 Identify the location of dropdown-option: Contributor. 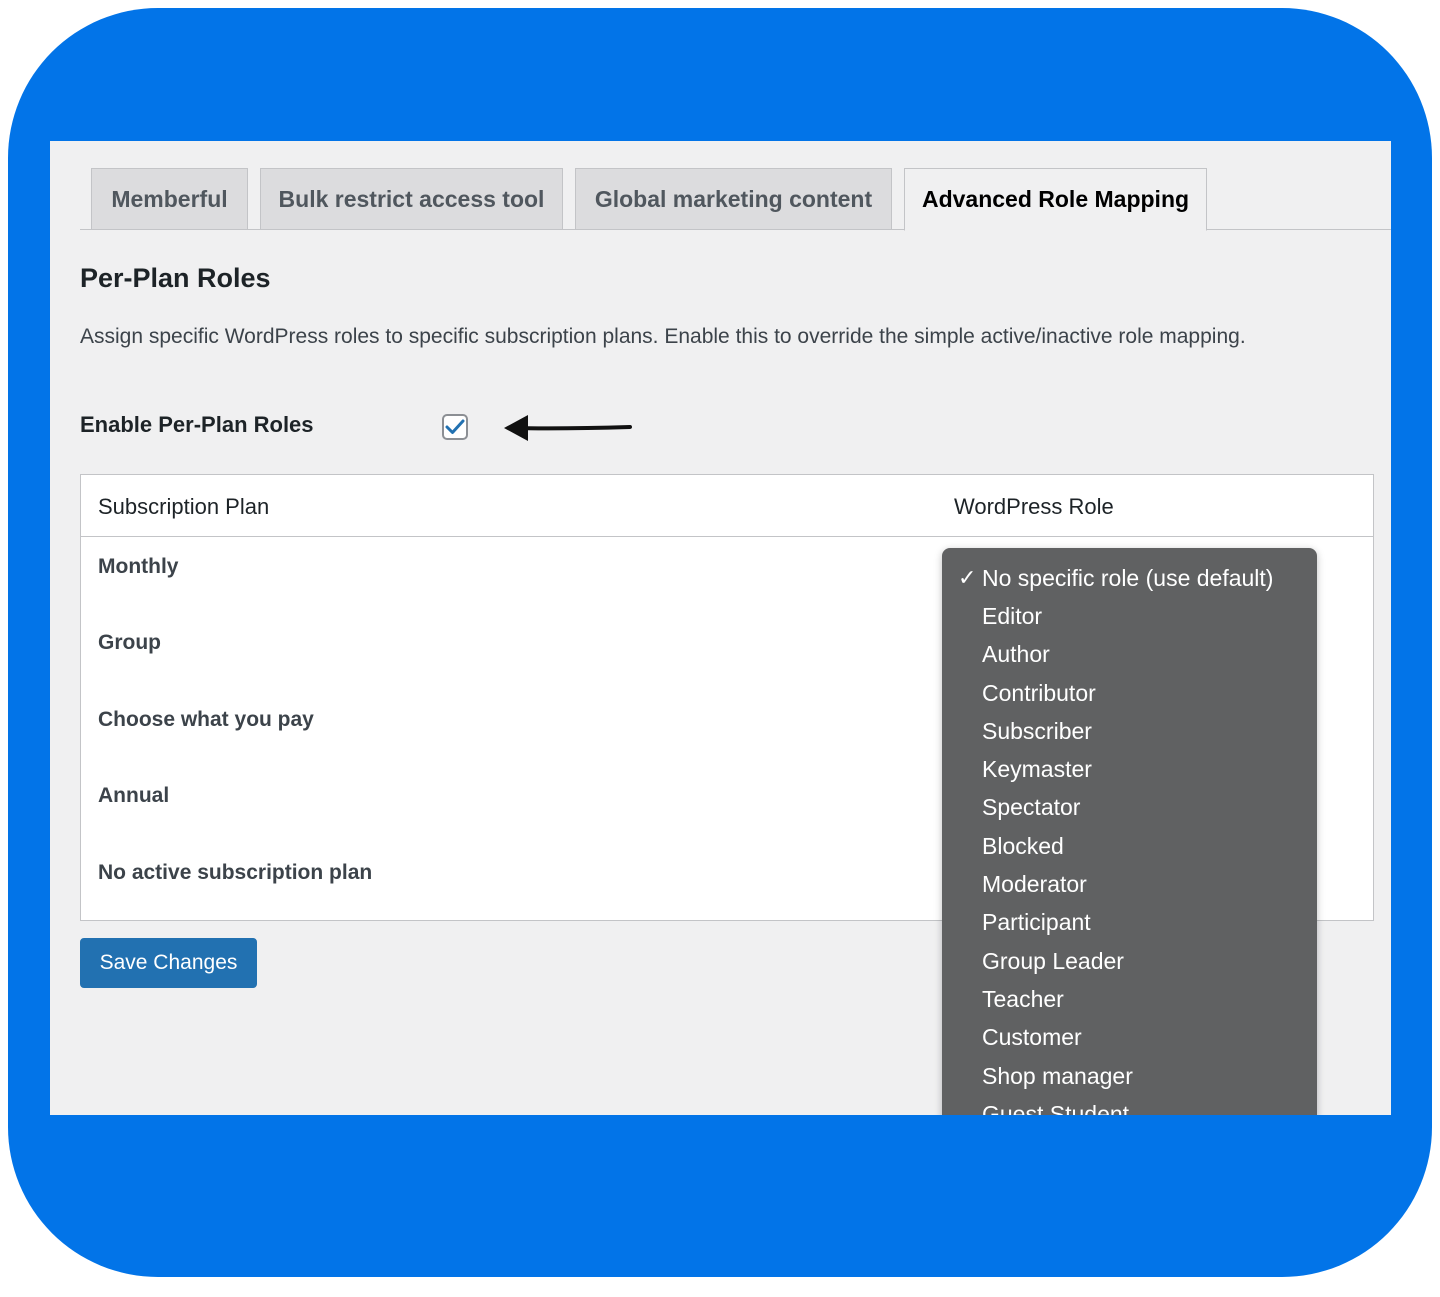
(1129, 693).